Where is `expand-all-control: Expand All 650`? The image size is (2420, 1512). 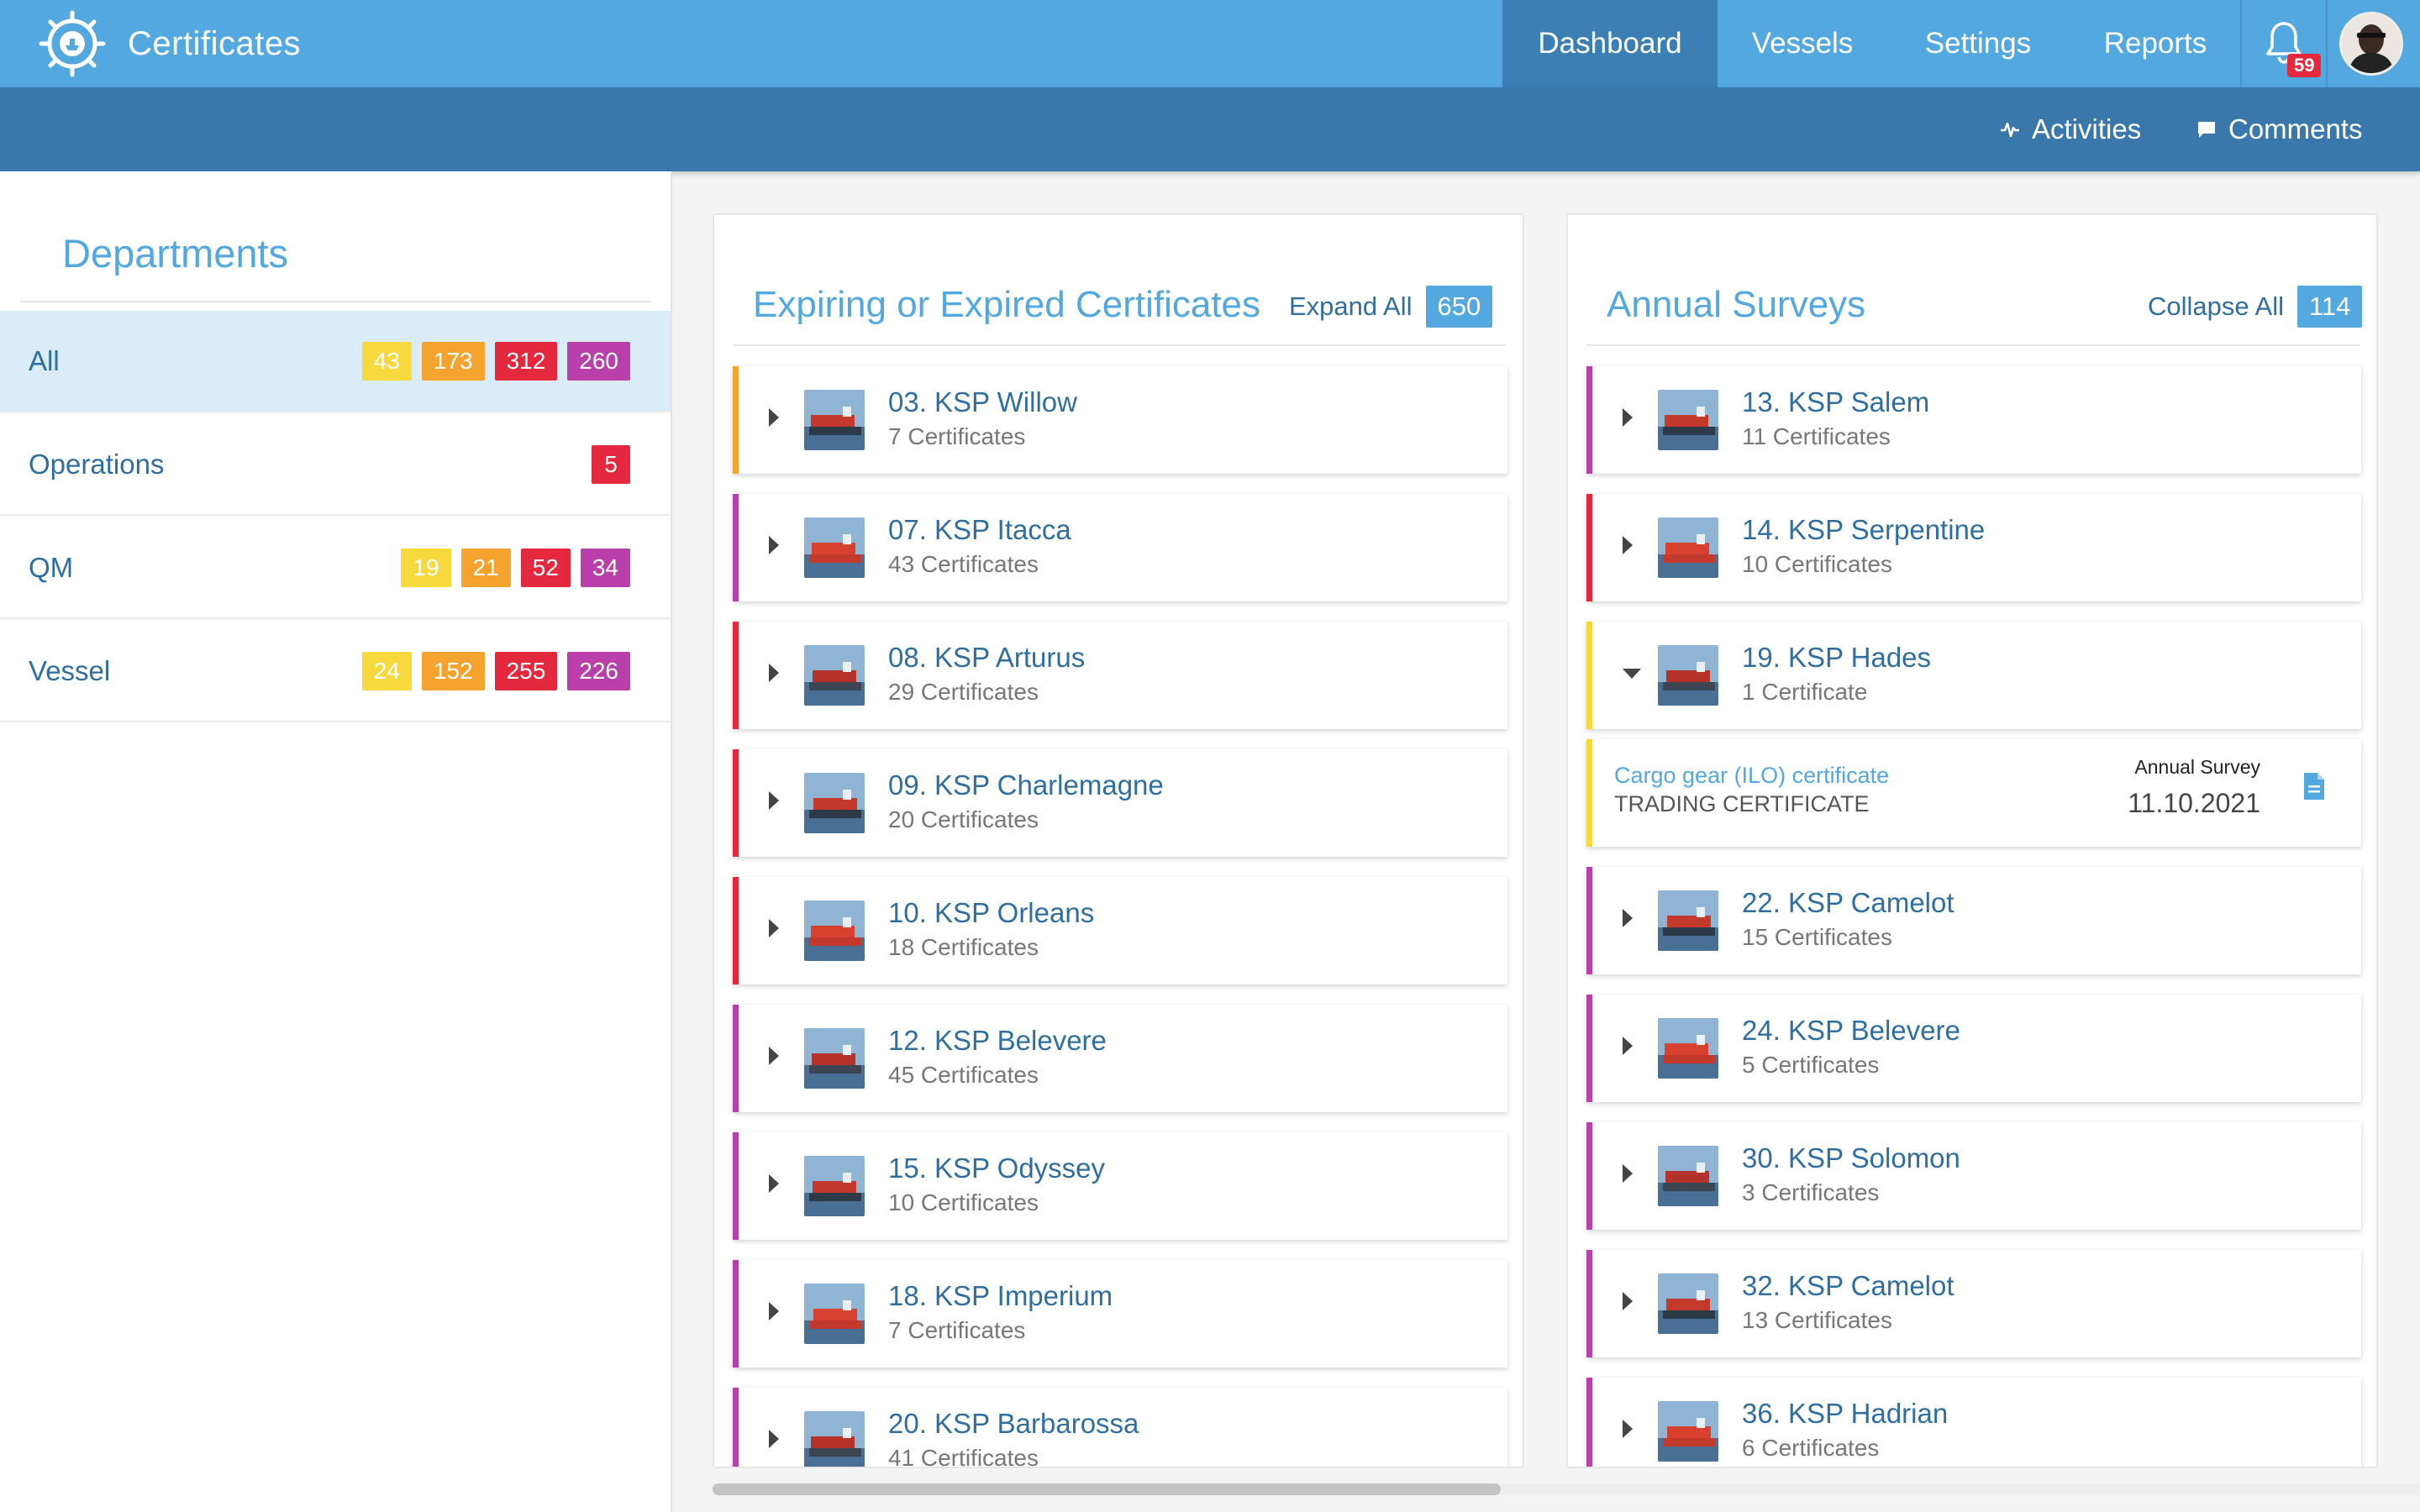
expand-all-control: Expand All 650 is located at coordinates (1391, 307).